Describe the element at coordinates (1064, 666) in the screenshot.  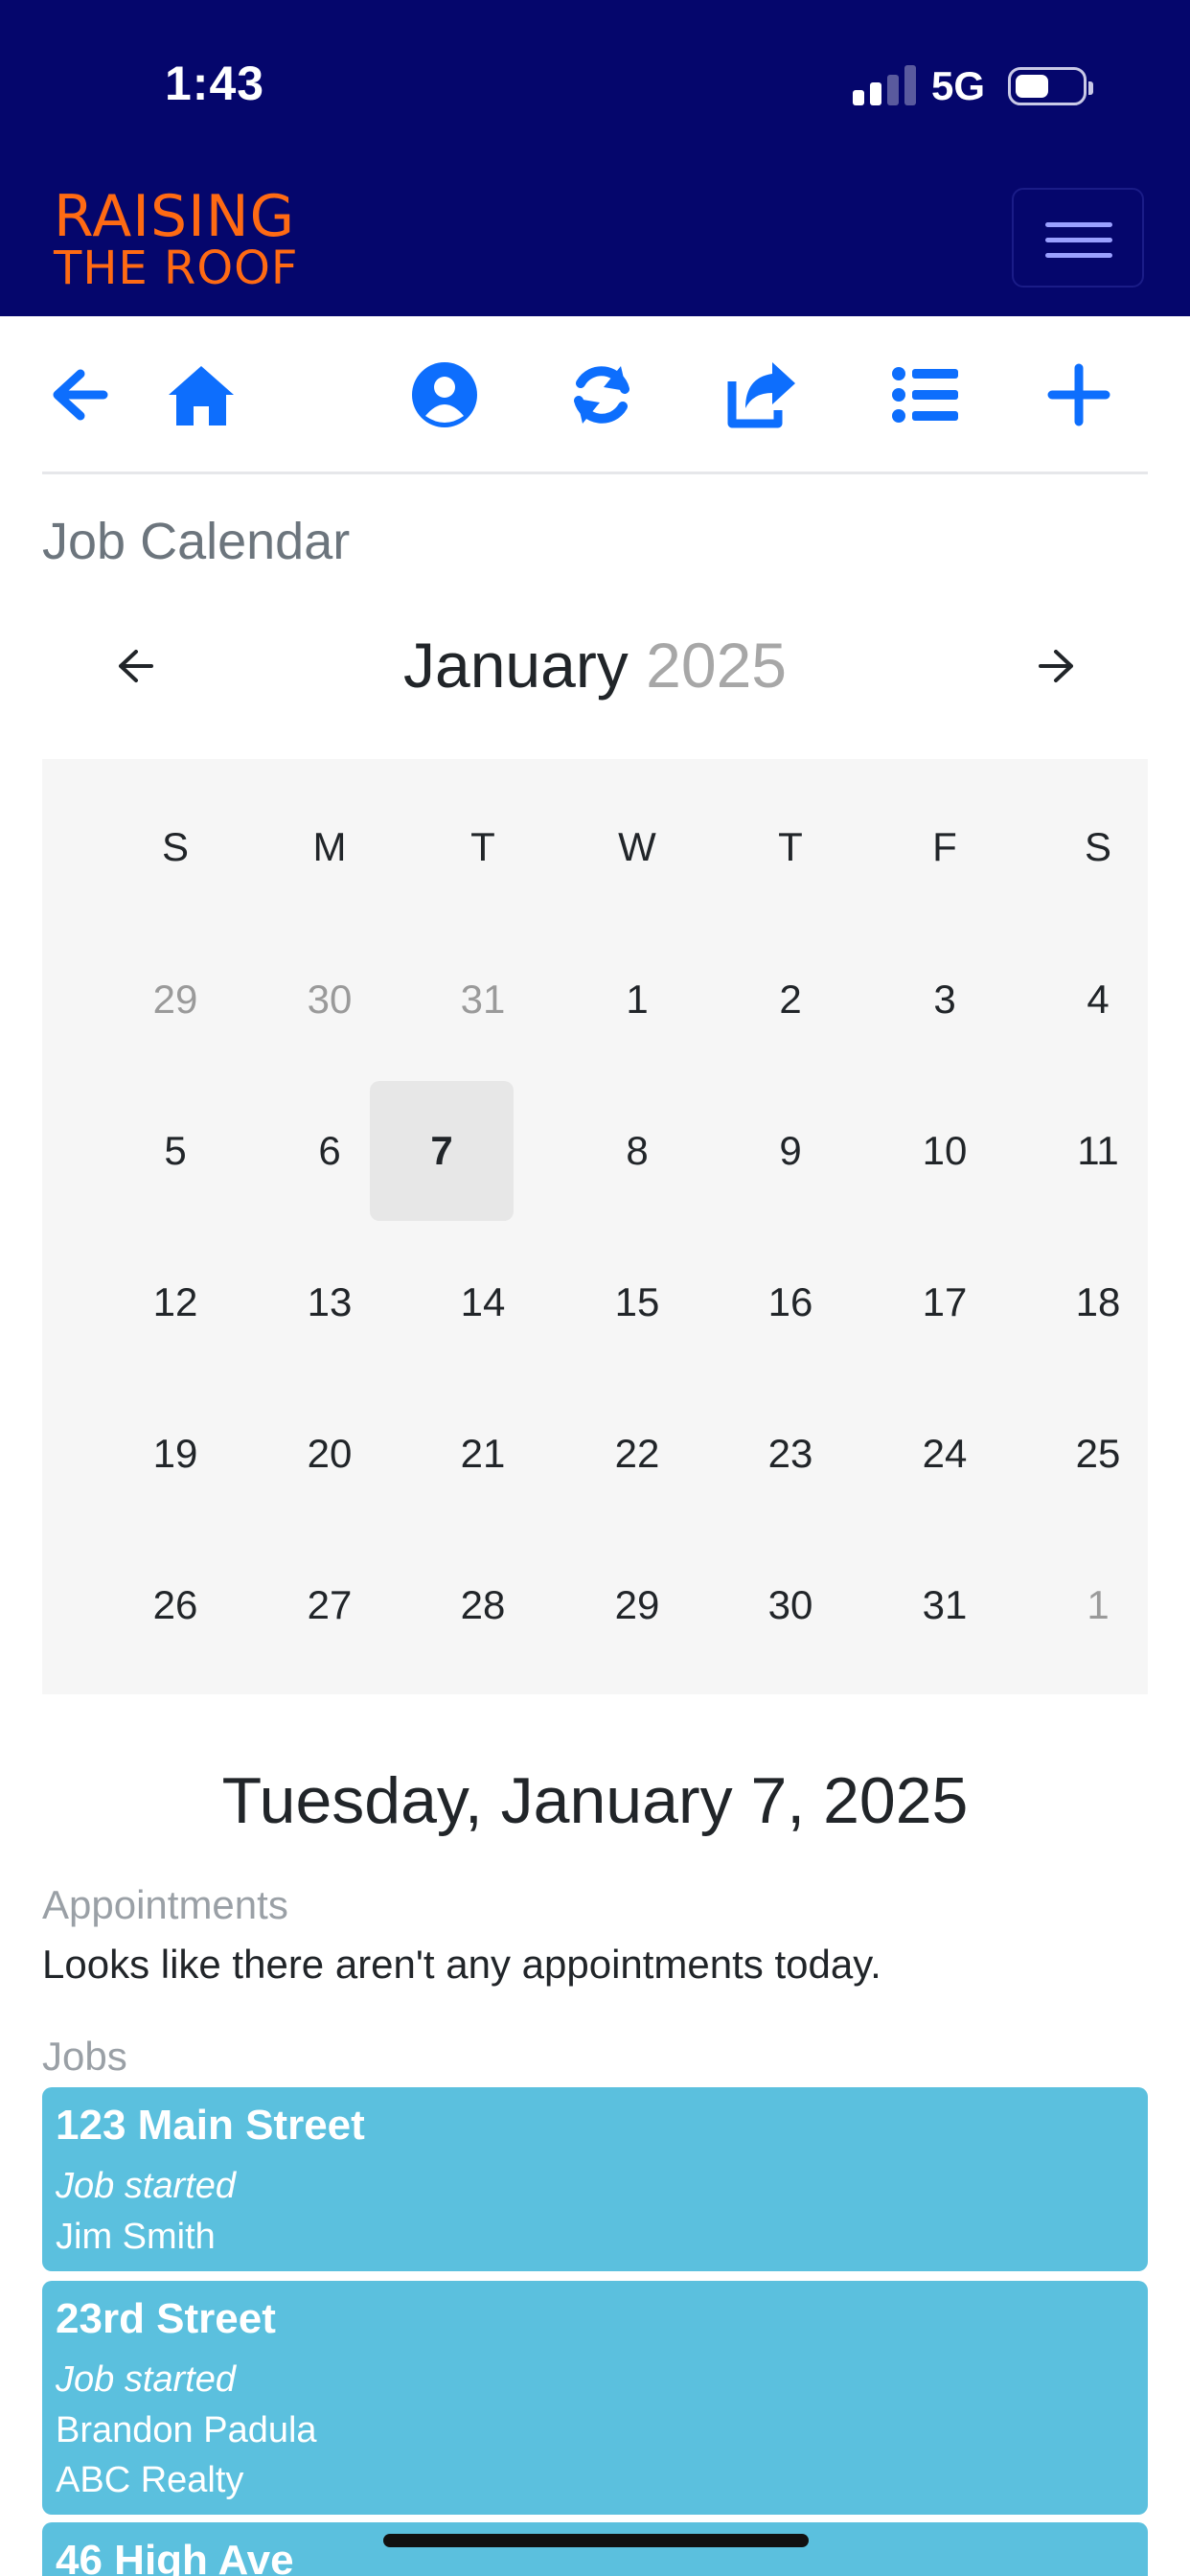
I see `next-month-arrow-icon` at that location.